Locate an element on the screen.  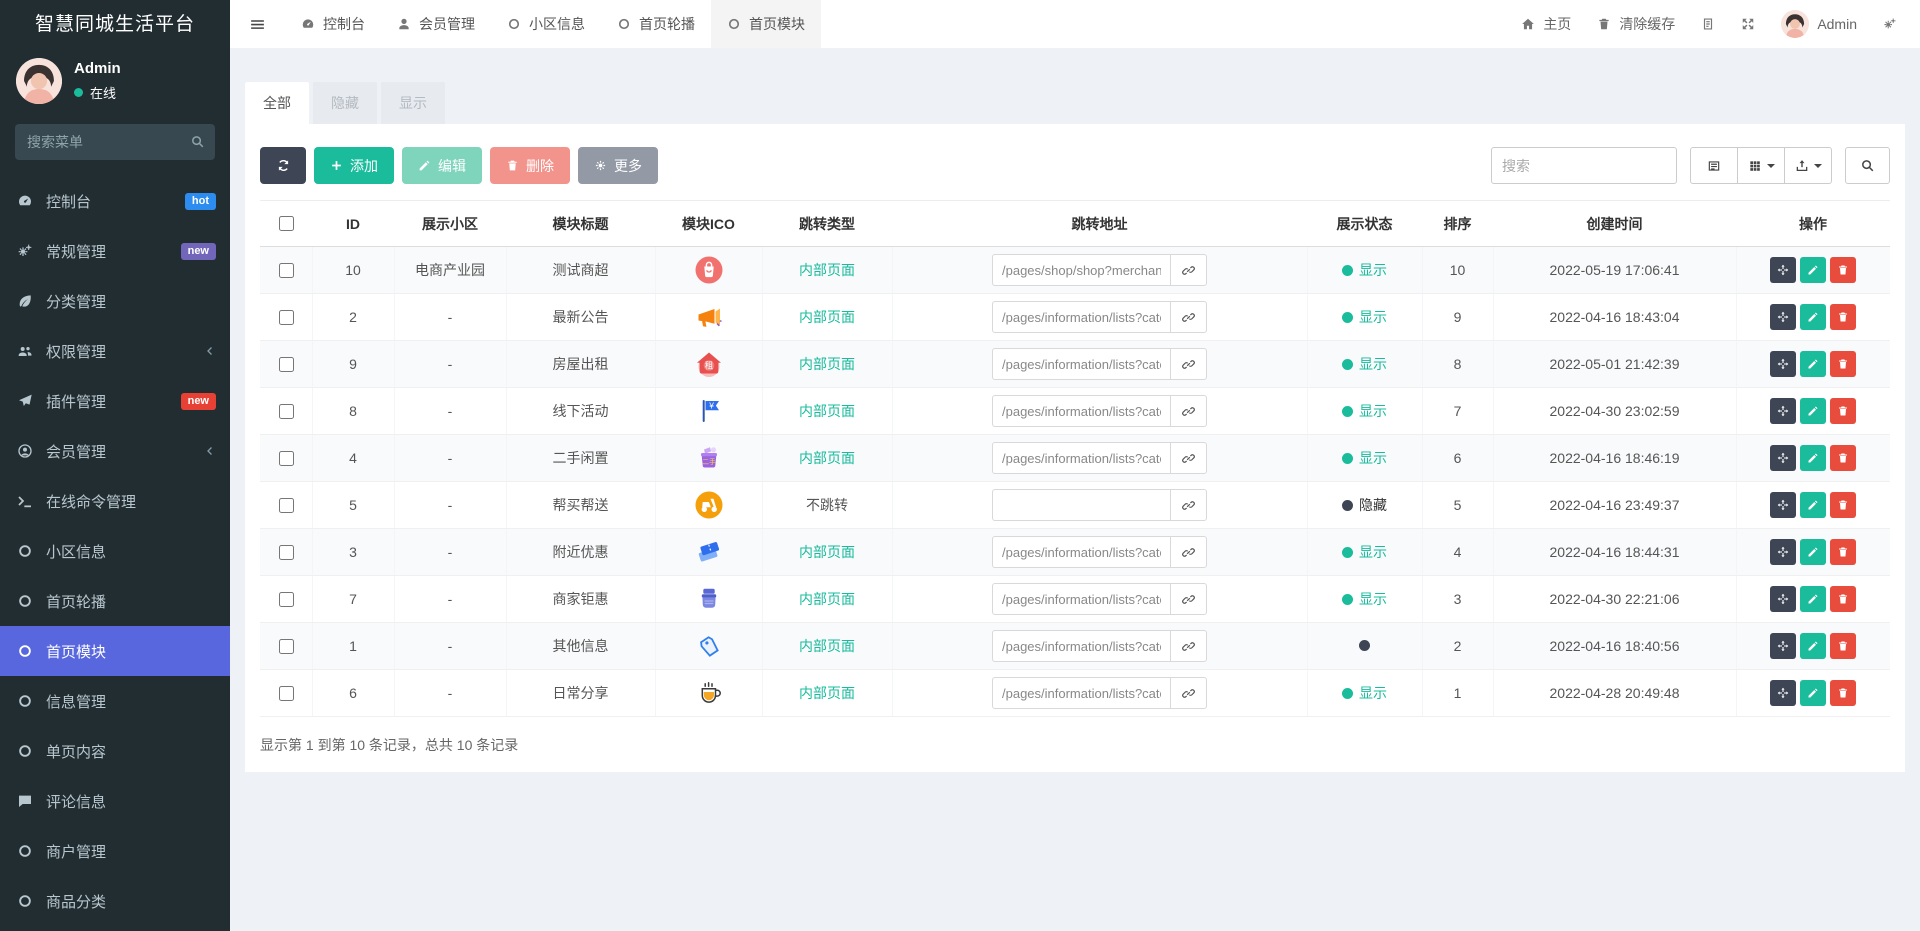
sidebar-item-dashboard: 控制台 hot is located at coordinates (115, 201).